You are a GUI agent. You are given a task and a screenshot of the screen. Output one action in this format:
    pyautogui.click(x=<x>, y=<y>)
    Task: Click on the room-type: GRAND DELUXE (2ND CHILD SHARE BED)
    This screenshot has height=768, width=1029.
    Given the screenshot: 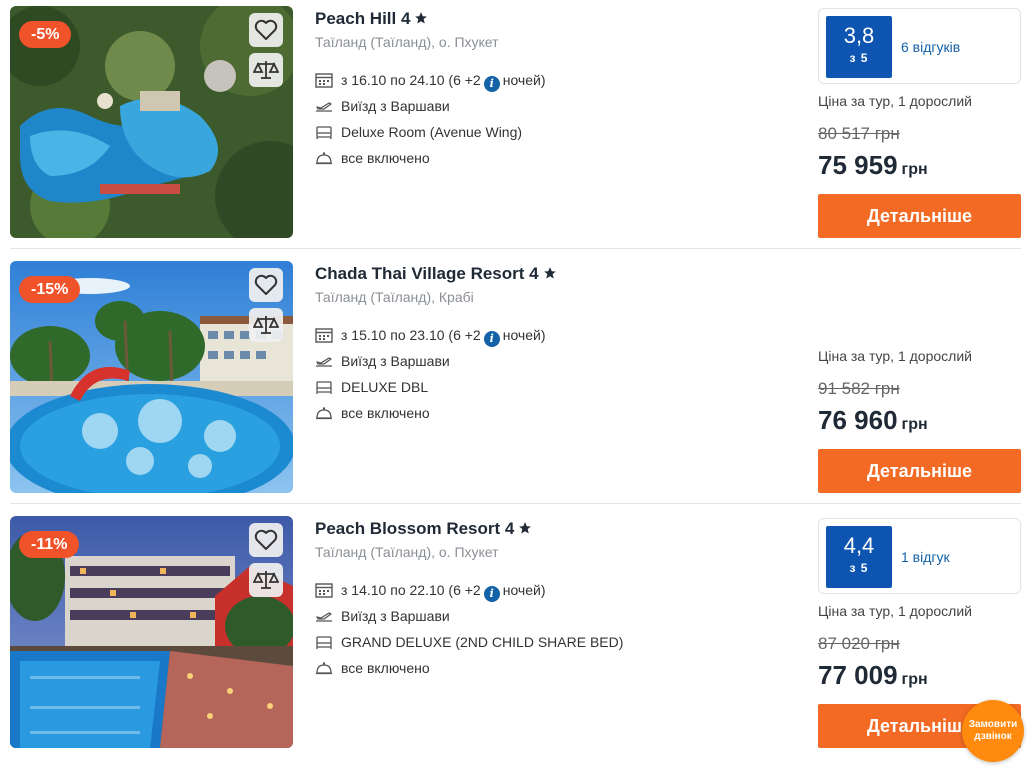 What is the action you would take?
    pyautogui.click(x=469, y=642)
    